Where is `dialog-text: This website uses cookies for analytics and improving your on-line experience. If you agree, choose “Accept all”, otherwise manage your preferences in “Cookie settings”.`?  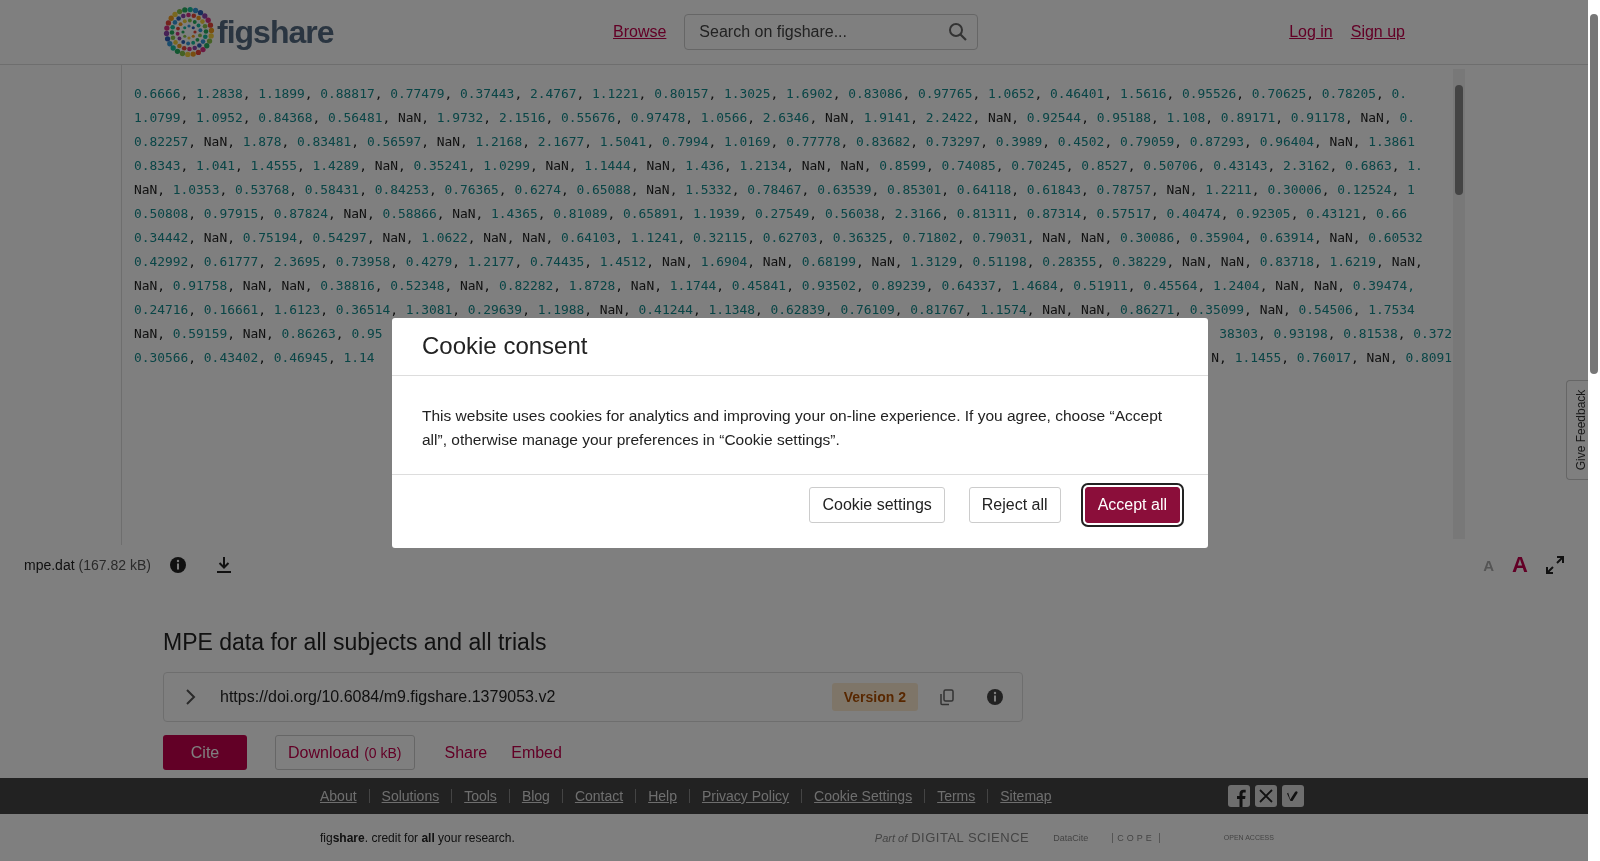
dialog-text: This website uses cookies for analytics and improving your on-line experience. If you agree, choose “Accept all”, otherwise manage your preferences in “Cookie settings”. is located at coordinates (800, 425).